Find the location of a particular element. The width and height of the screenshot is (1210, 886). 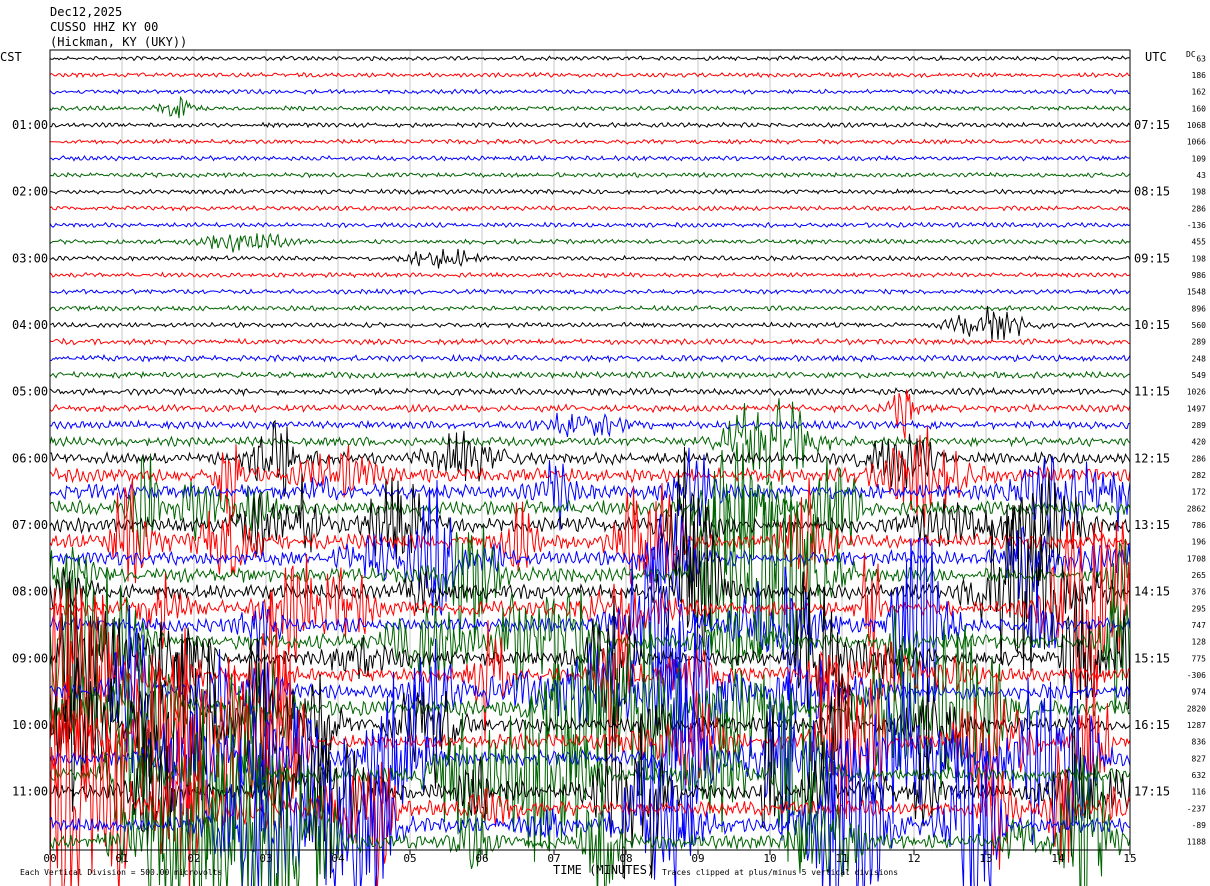

x-axis-title: TIME (MINUTES) is located at coordinates (603, 870).